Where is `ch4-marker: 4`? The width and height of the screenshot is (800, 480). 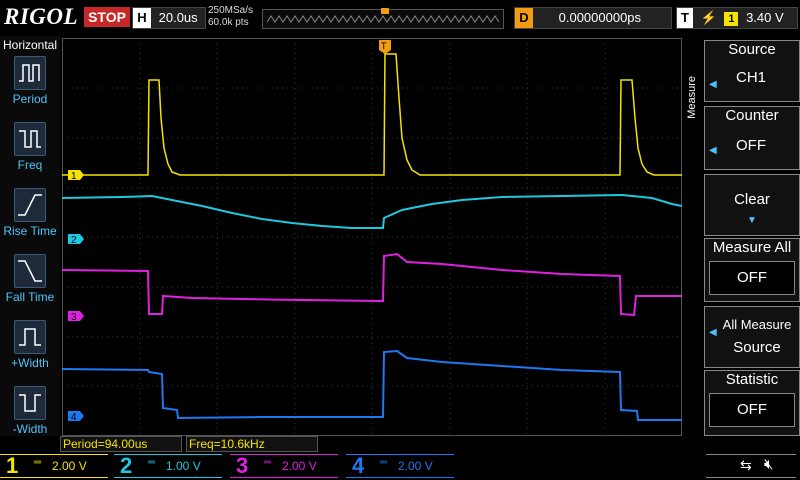
ch4-marker: 4 is located at coordinates (76, 417).